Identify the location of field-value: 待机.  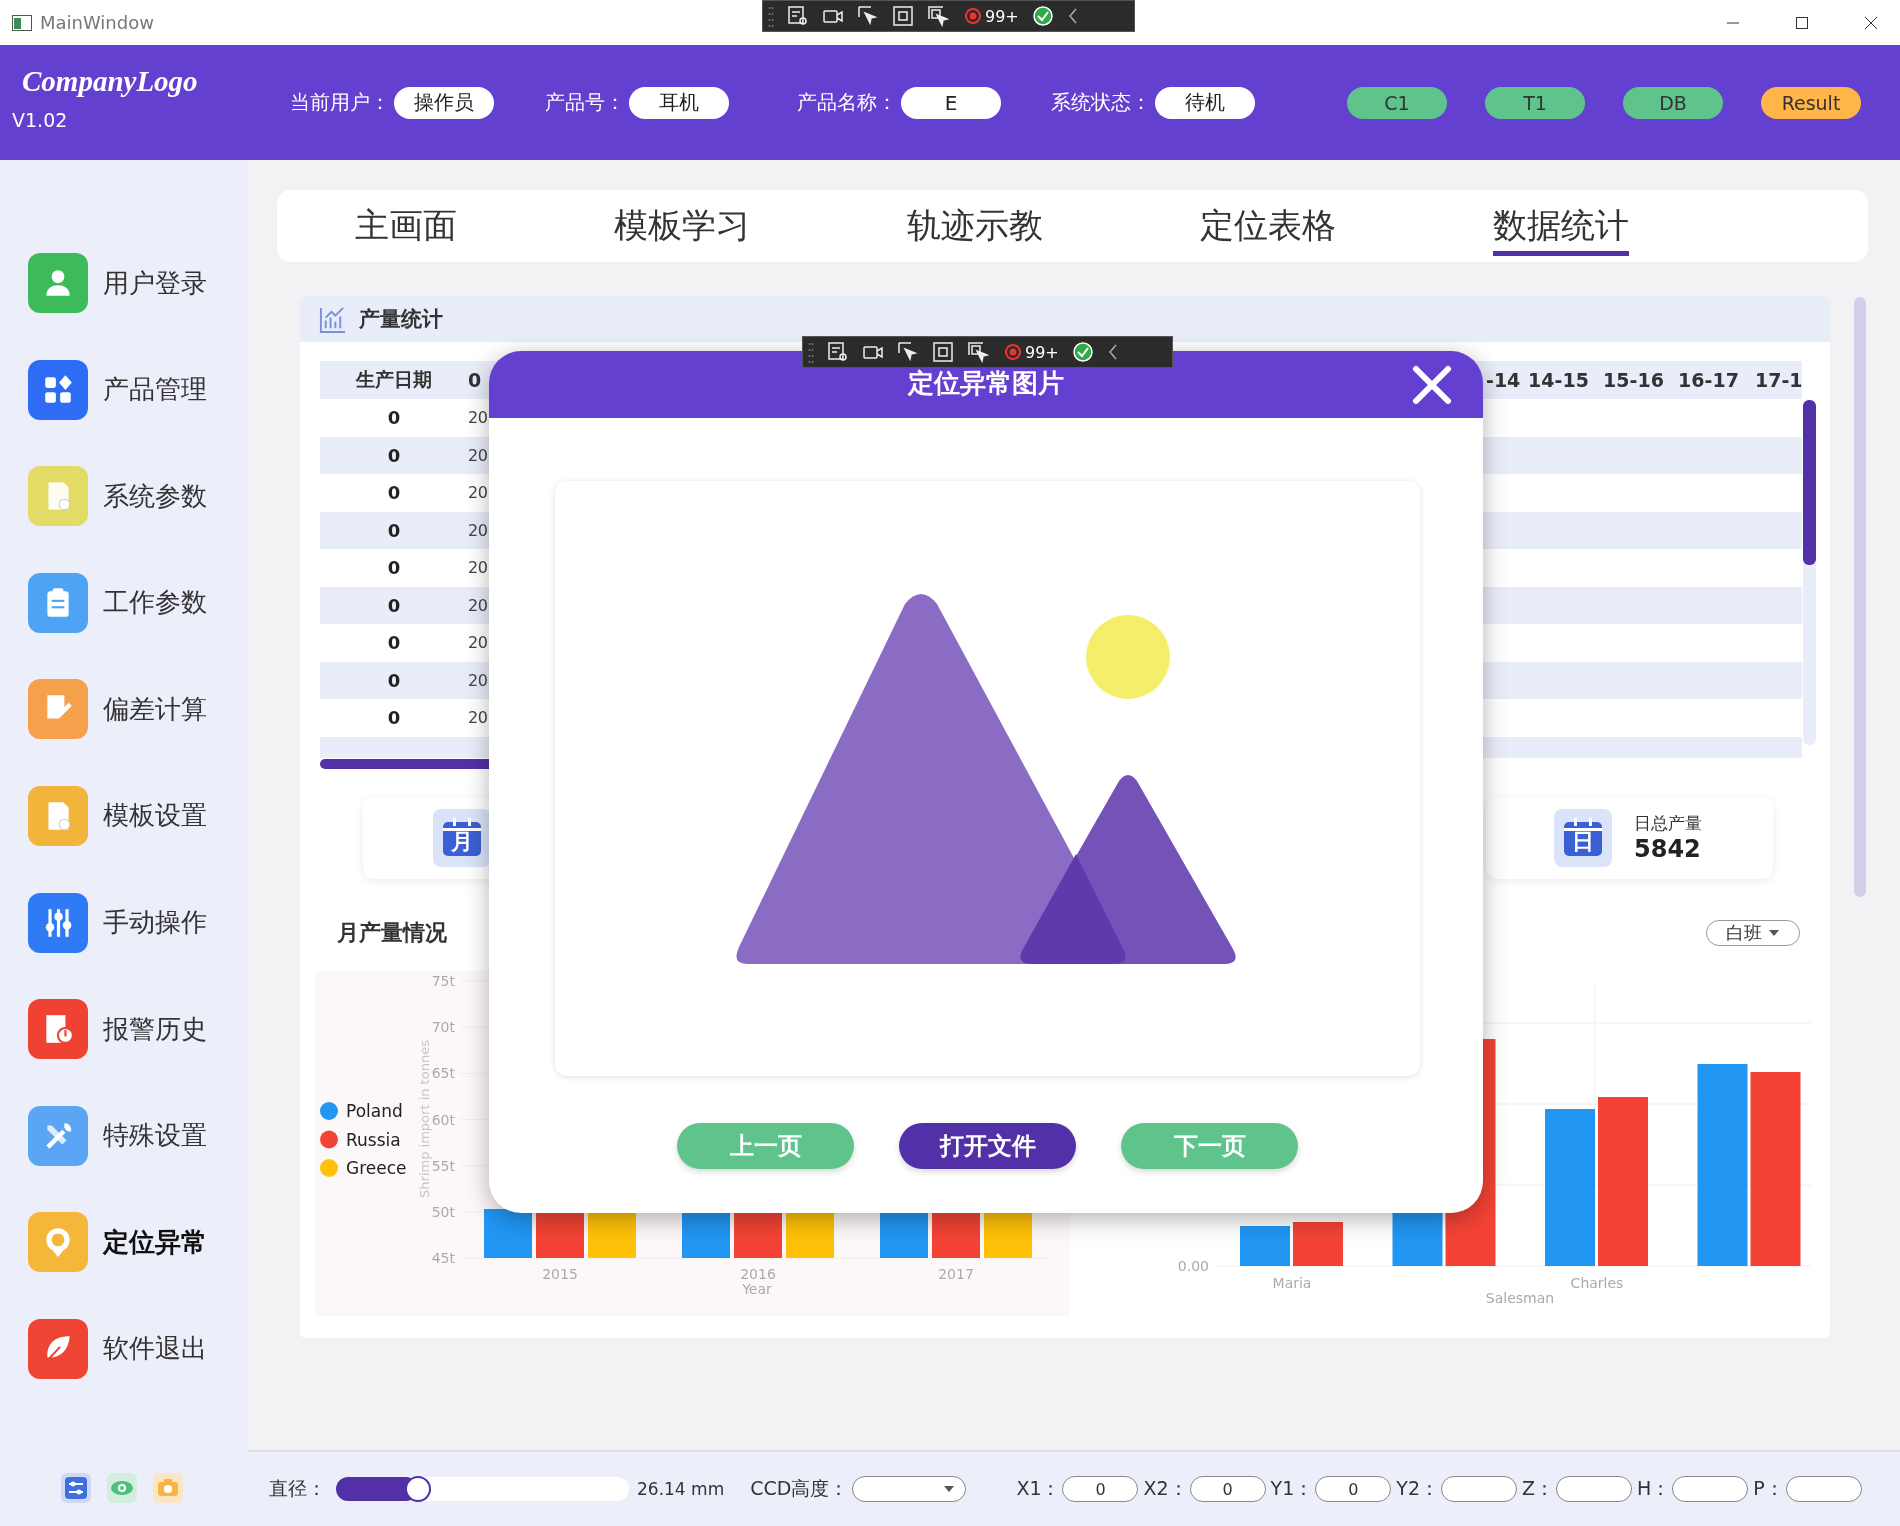
(1205, 102).